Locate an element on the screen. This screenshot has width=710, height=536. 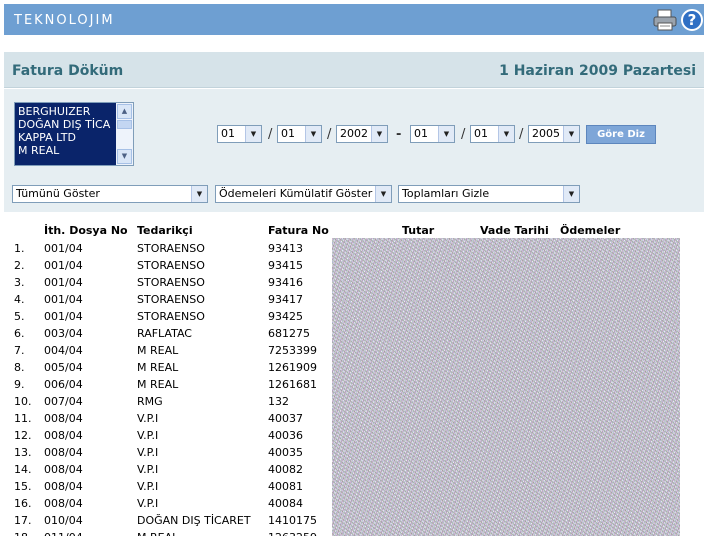
from-month-value: 01 is located at coordinates (288, 133).